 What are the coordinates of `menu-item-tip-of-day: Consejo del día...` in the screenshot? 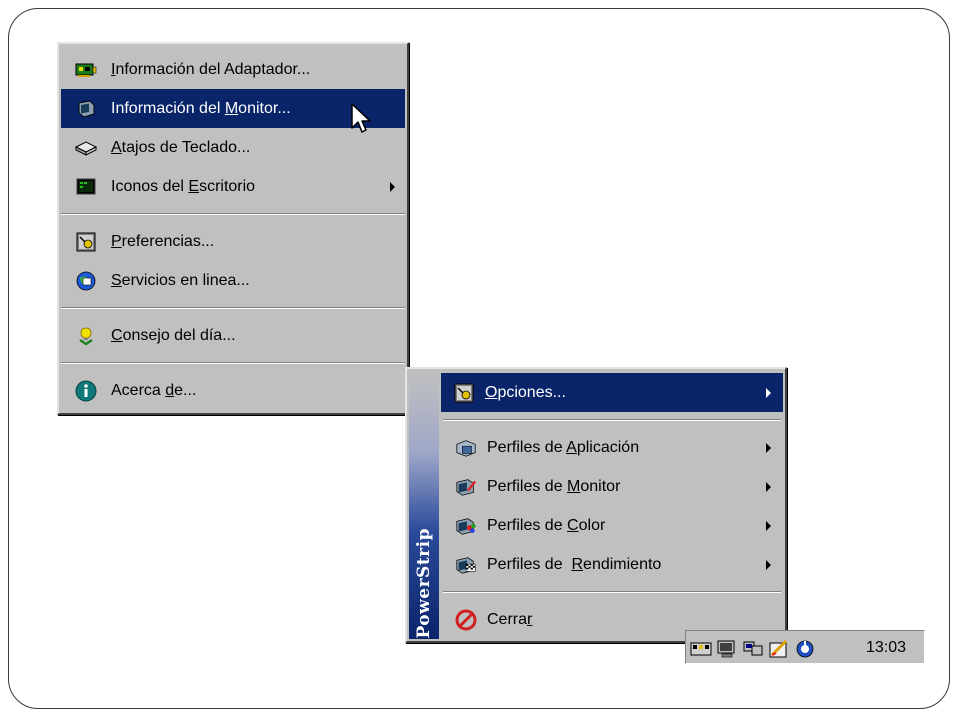 It's located at (233, 335).